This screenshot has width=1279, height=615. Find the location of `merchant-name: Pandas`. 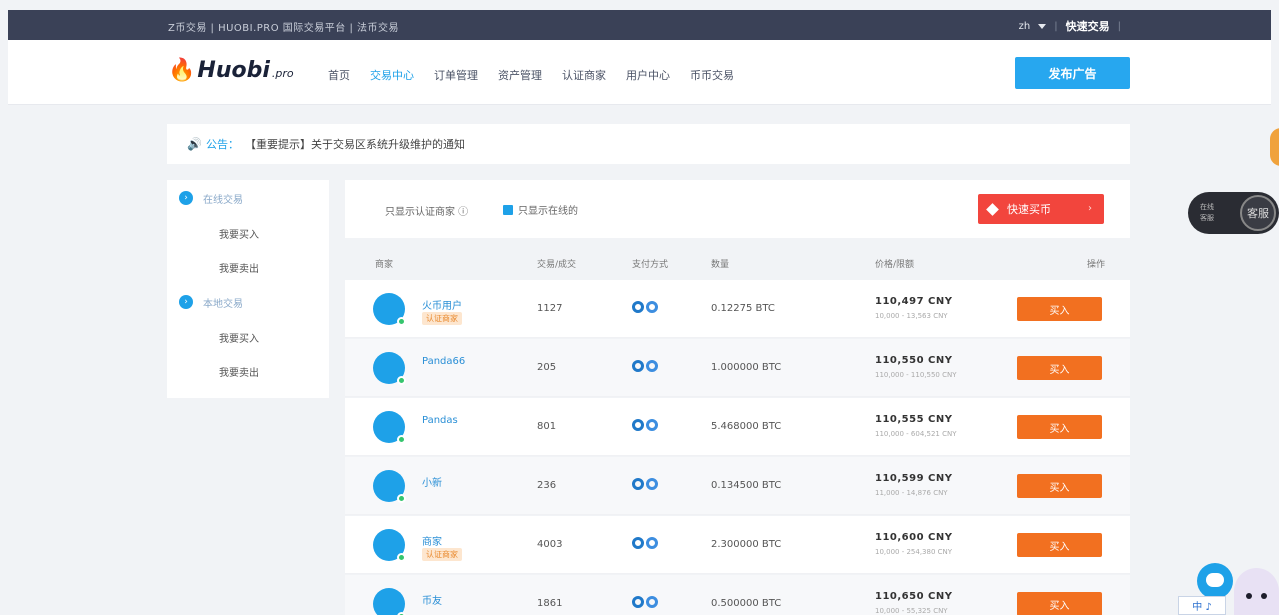

merchant-name: Pandas is located at coordinates (440, 420).